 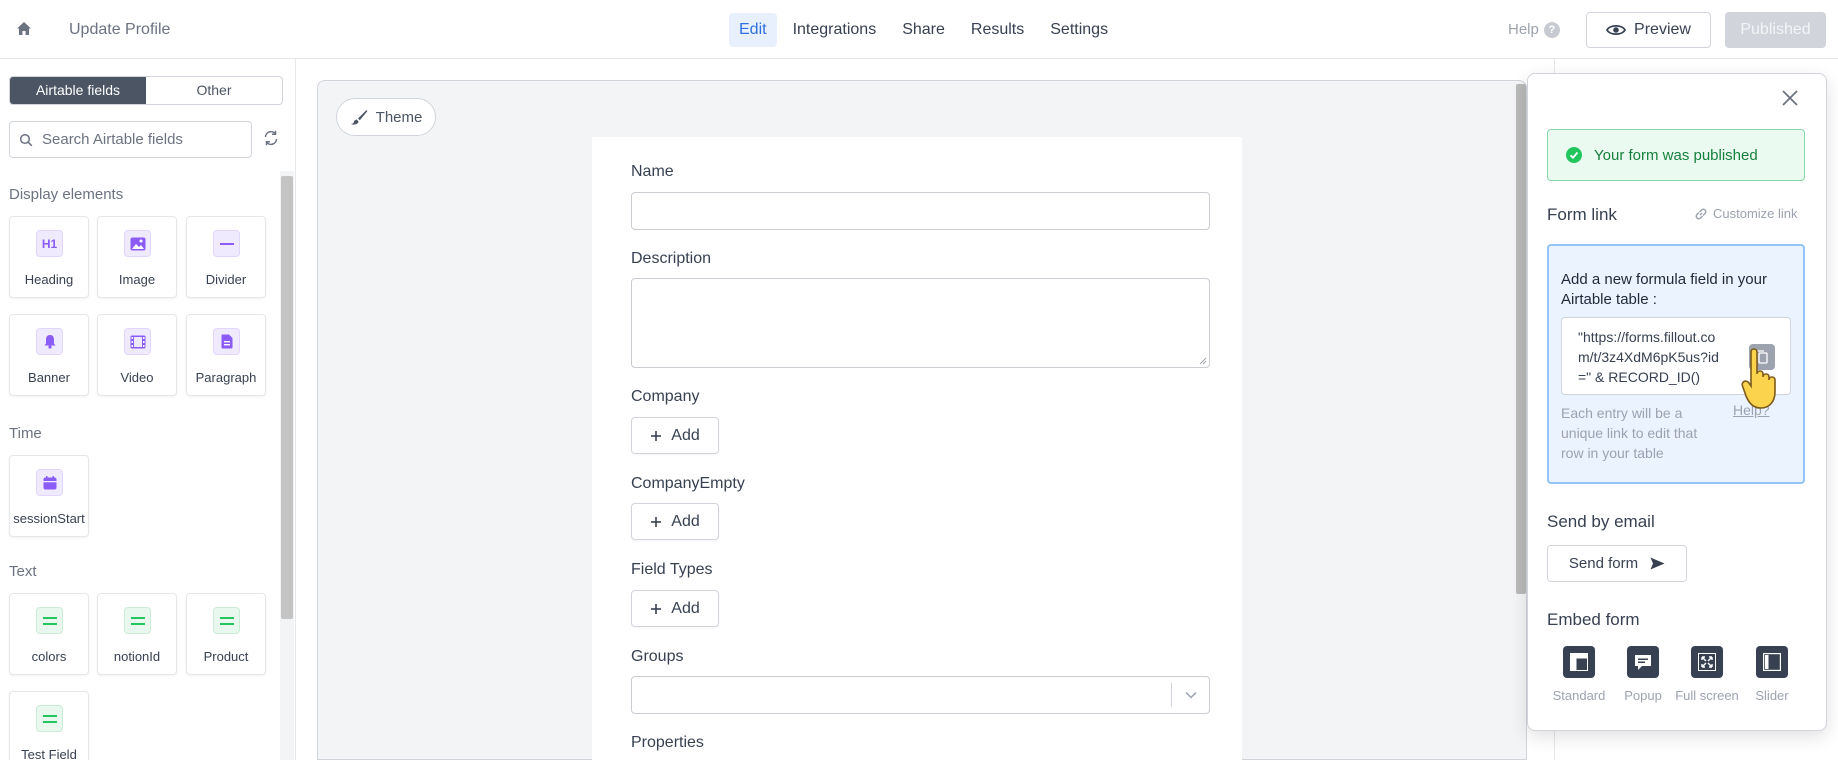 I want to click on section-time: Time, so click(x=25, y=433).